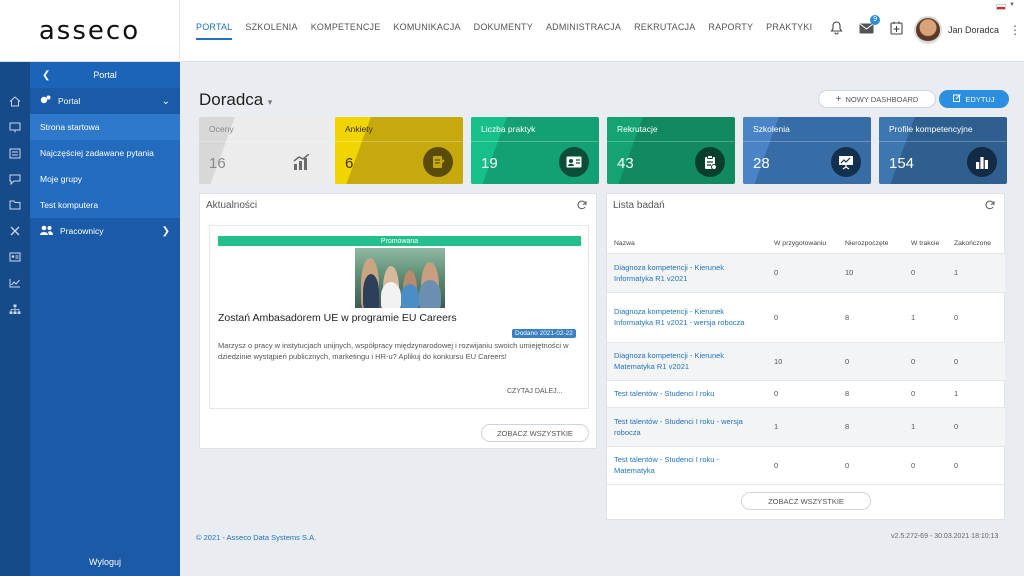 Image resolution: width=1024 pixels, height=576 pixels. I want to click on nav-dokumenty: DOKUMENTY, so click(503, 31).